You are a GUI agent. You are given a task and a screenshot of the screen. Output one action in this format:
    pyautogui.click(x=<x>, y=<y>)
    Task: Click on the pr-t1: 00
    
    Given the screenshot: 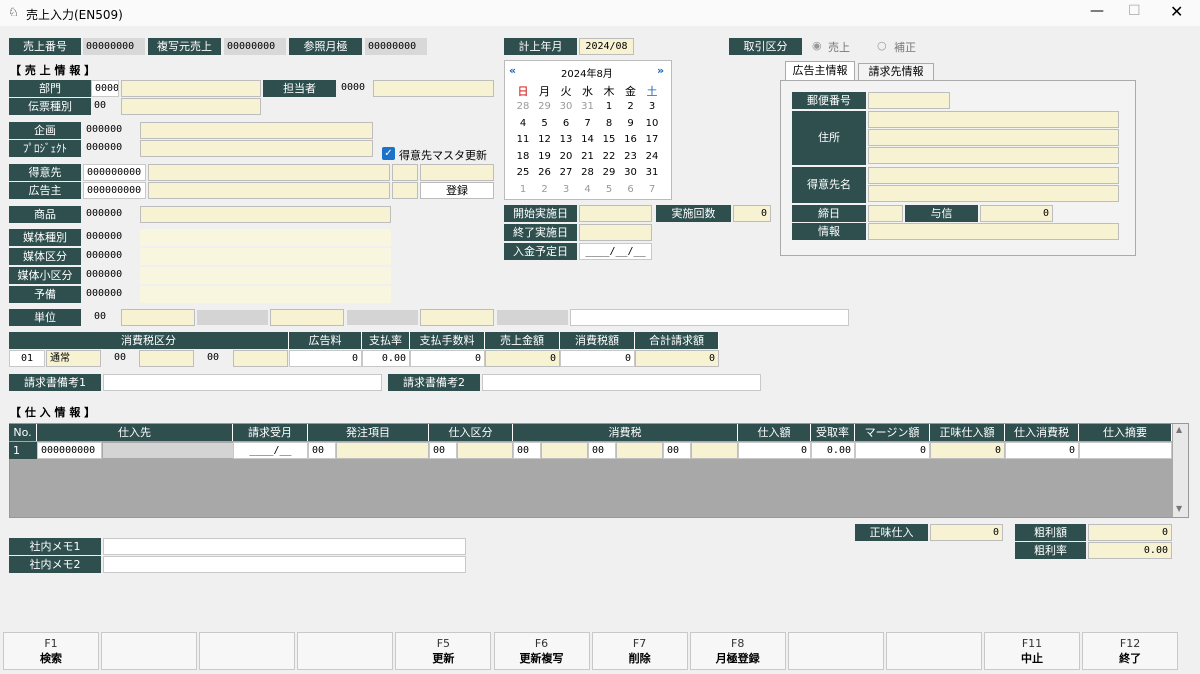 What is the action you would take?
    pyautogui.click(x=527, y=450)
    